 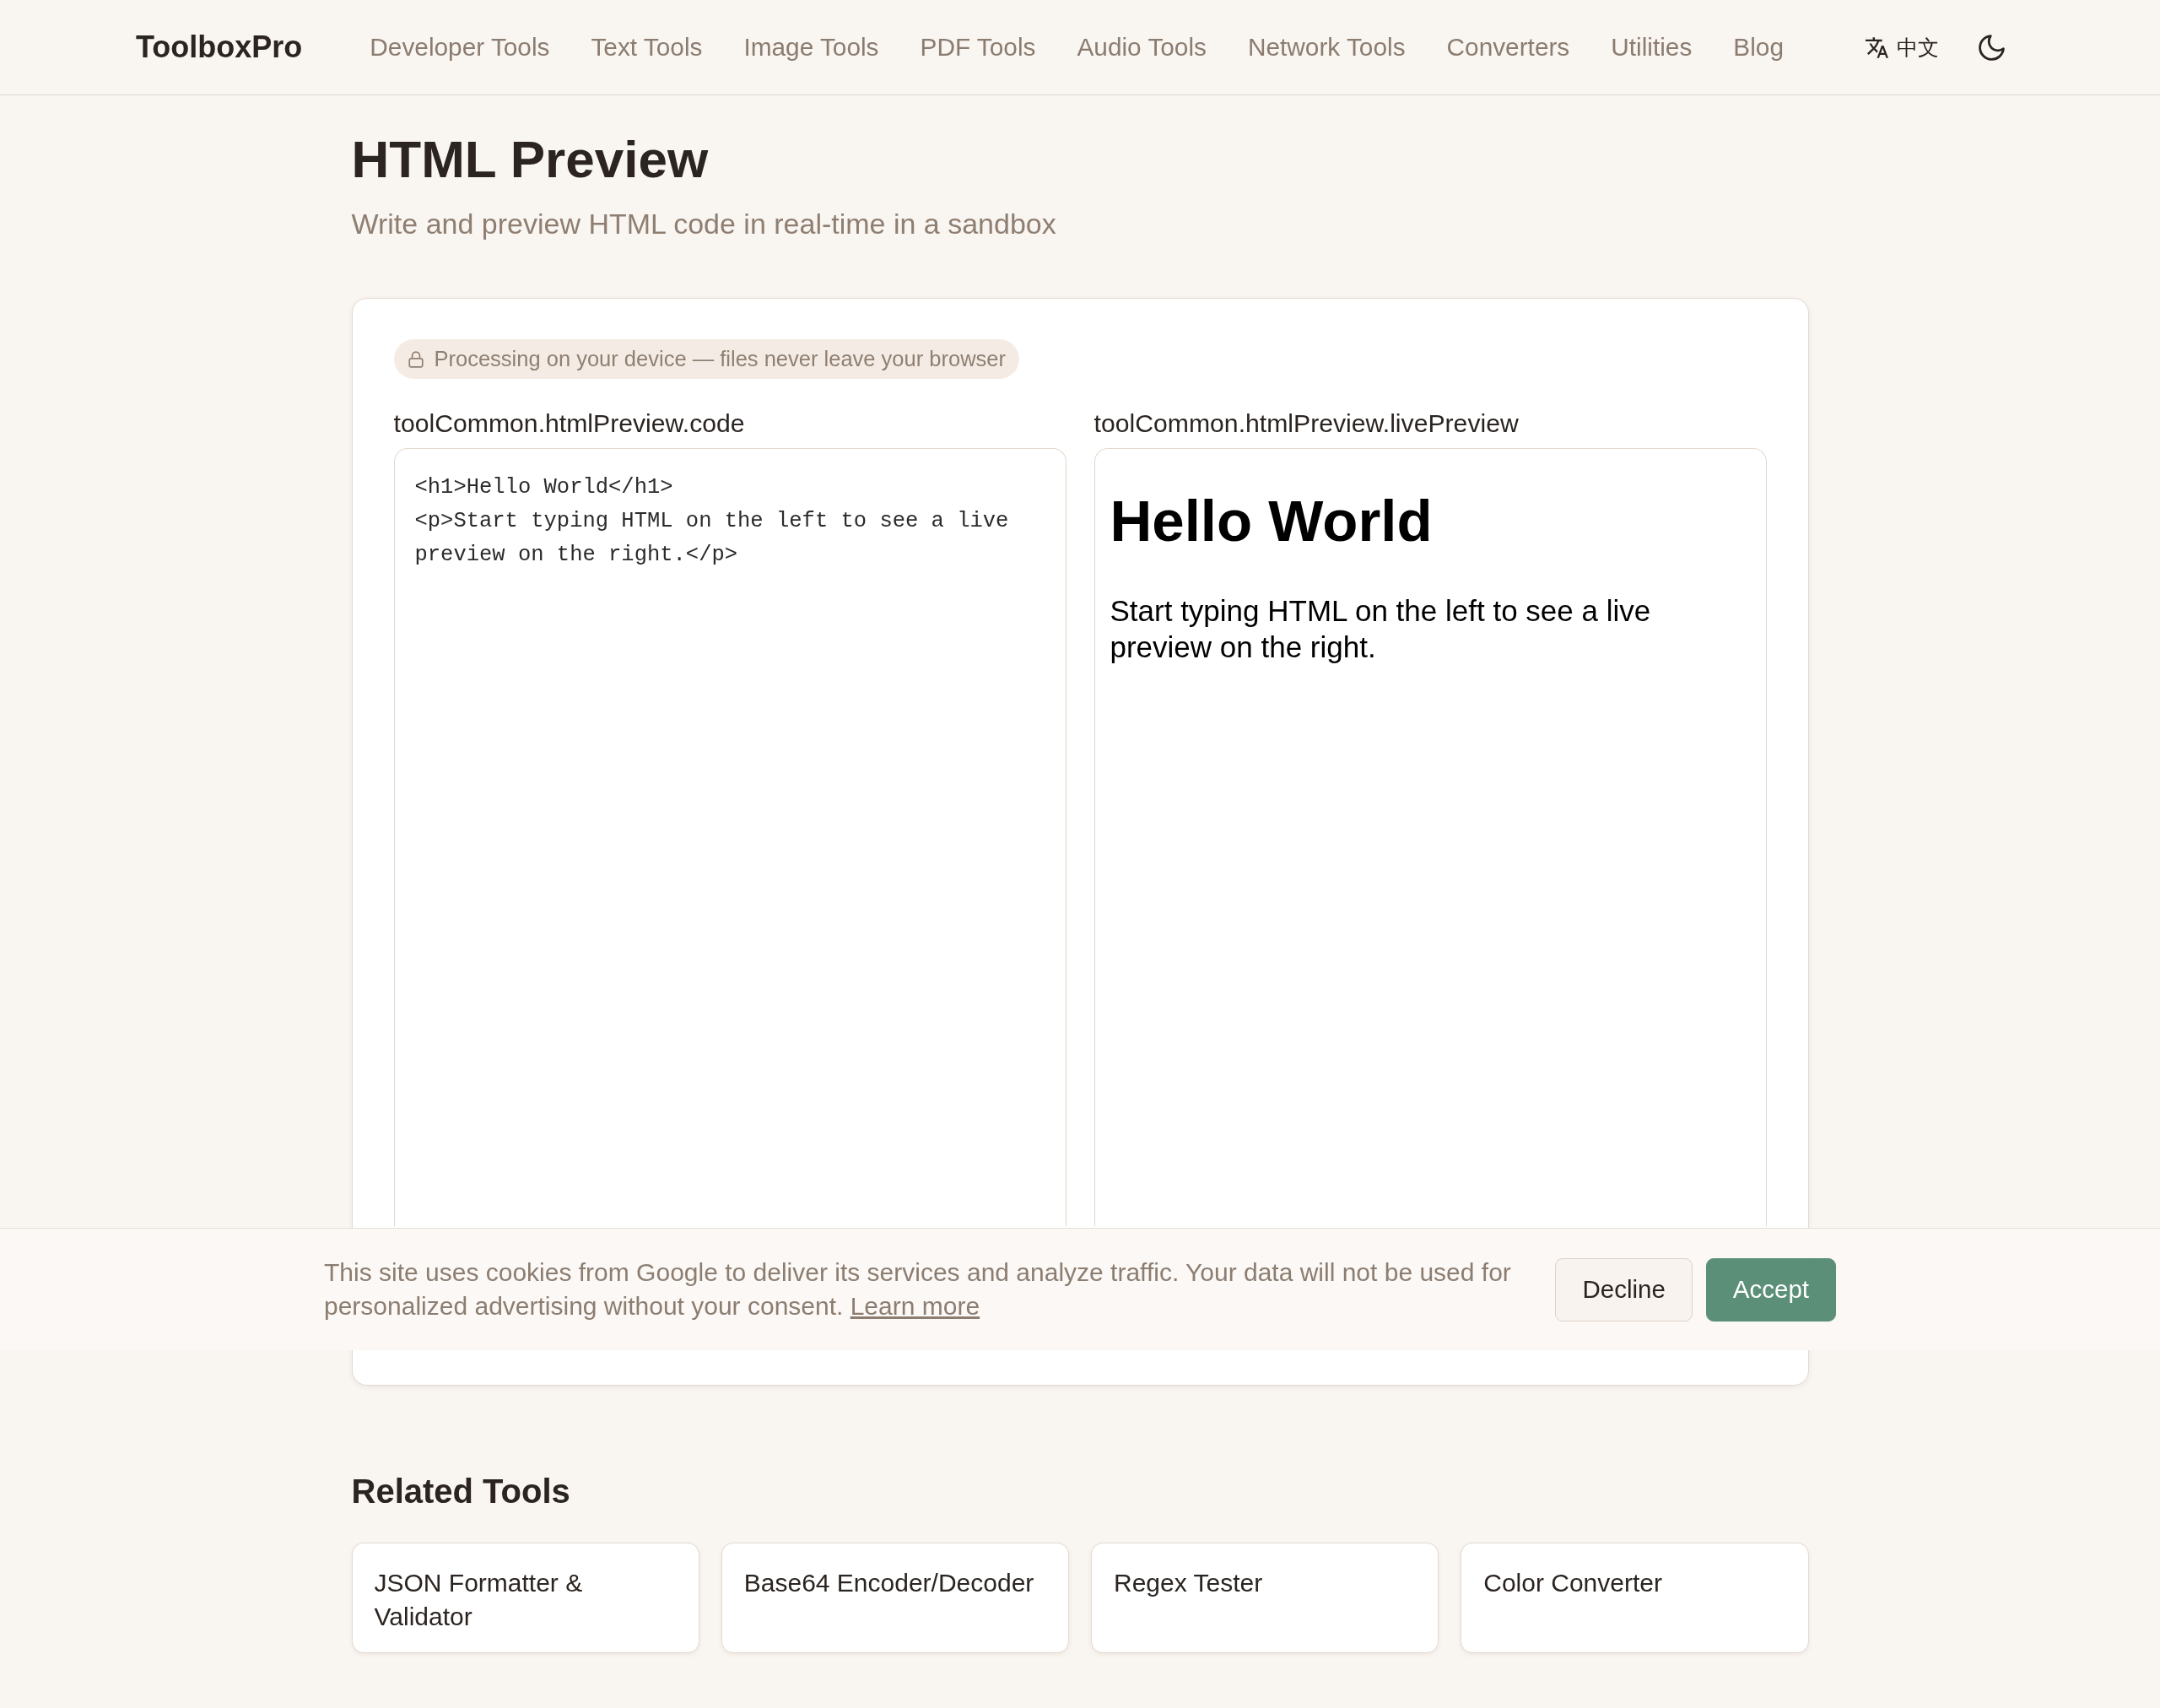 What do you see at coordinates (729, 837) in the screenshot?
I see `code-editor: <h1>Hello World</h1> <p>Start typing HTML on the left to see a live preview on the right.</p>` at bounding box center [729, 837].